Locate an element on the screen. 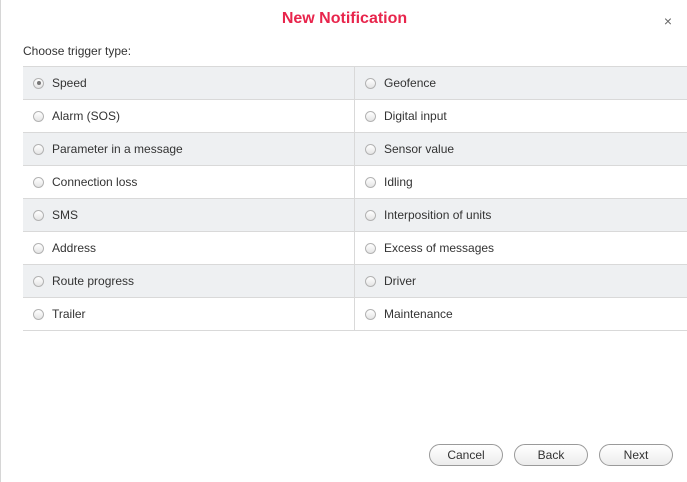  trigger-option-label: Interposition of units is located at coordinates (438, 215).